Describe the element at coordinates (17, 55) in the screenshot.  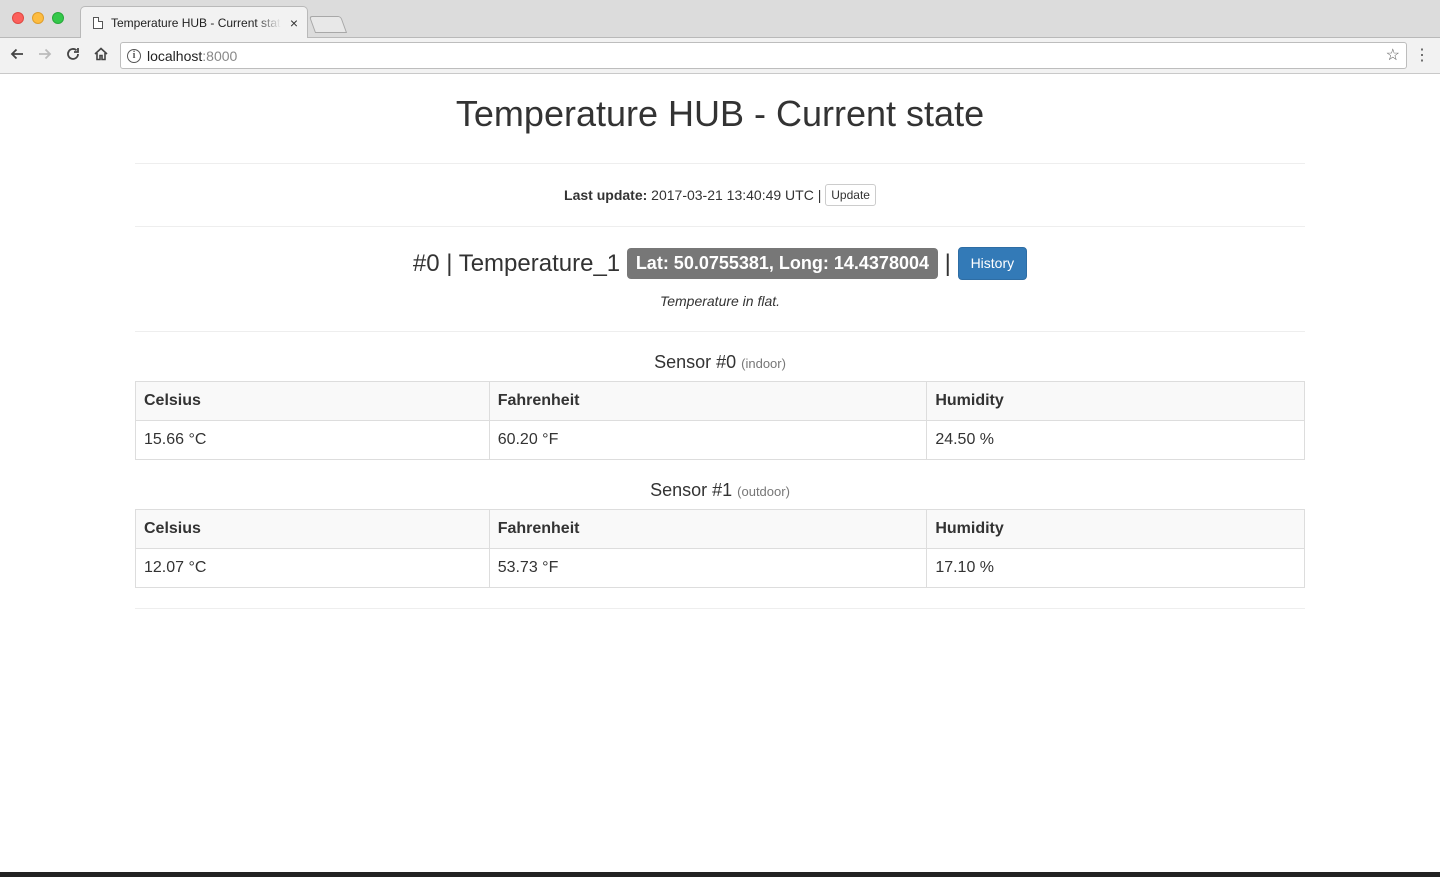
I see `back-icon` at that location.